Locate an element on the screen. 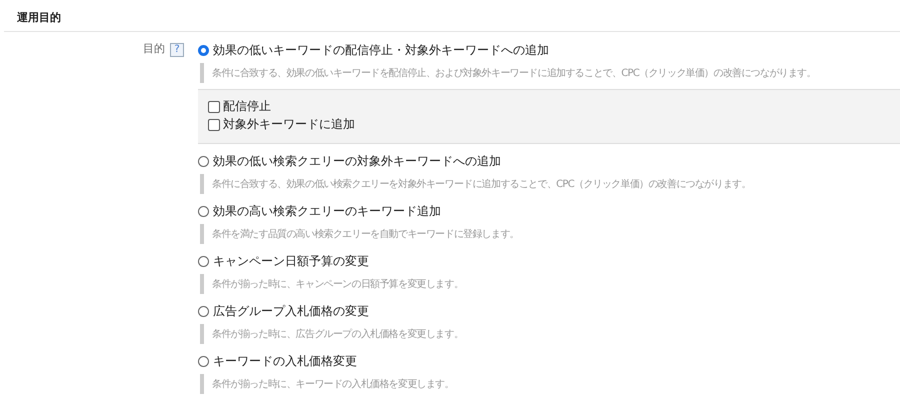  option-description: 条件に合致する、効果の低い検索クエリーを対象外キーワードに追加することで、CPC（クリック単価）の改善につながります。 is located at coordinates (550, 184).